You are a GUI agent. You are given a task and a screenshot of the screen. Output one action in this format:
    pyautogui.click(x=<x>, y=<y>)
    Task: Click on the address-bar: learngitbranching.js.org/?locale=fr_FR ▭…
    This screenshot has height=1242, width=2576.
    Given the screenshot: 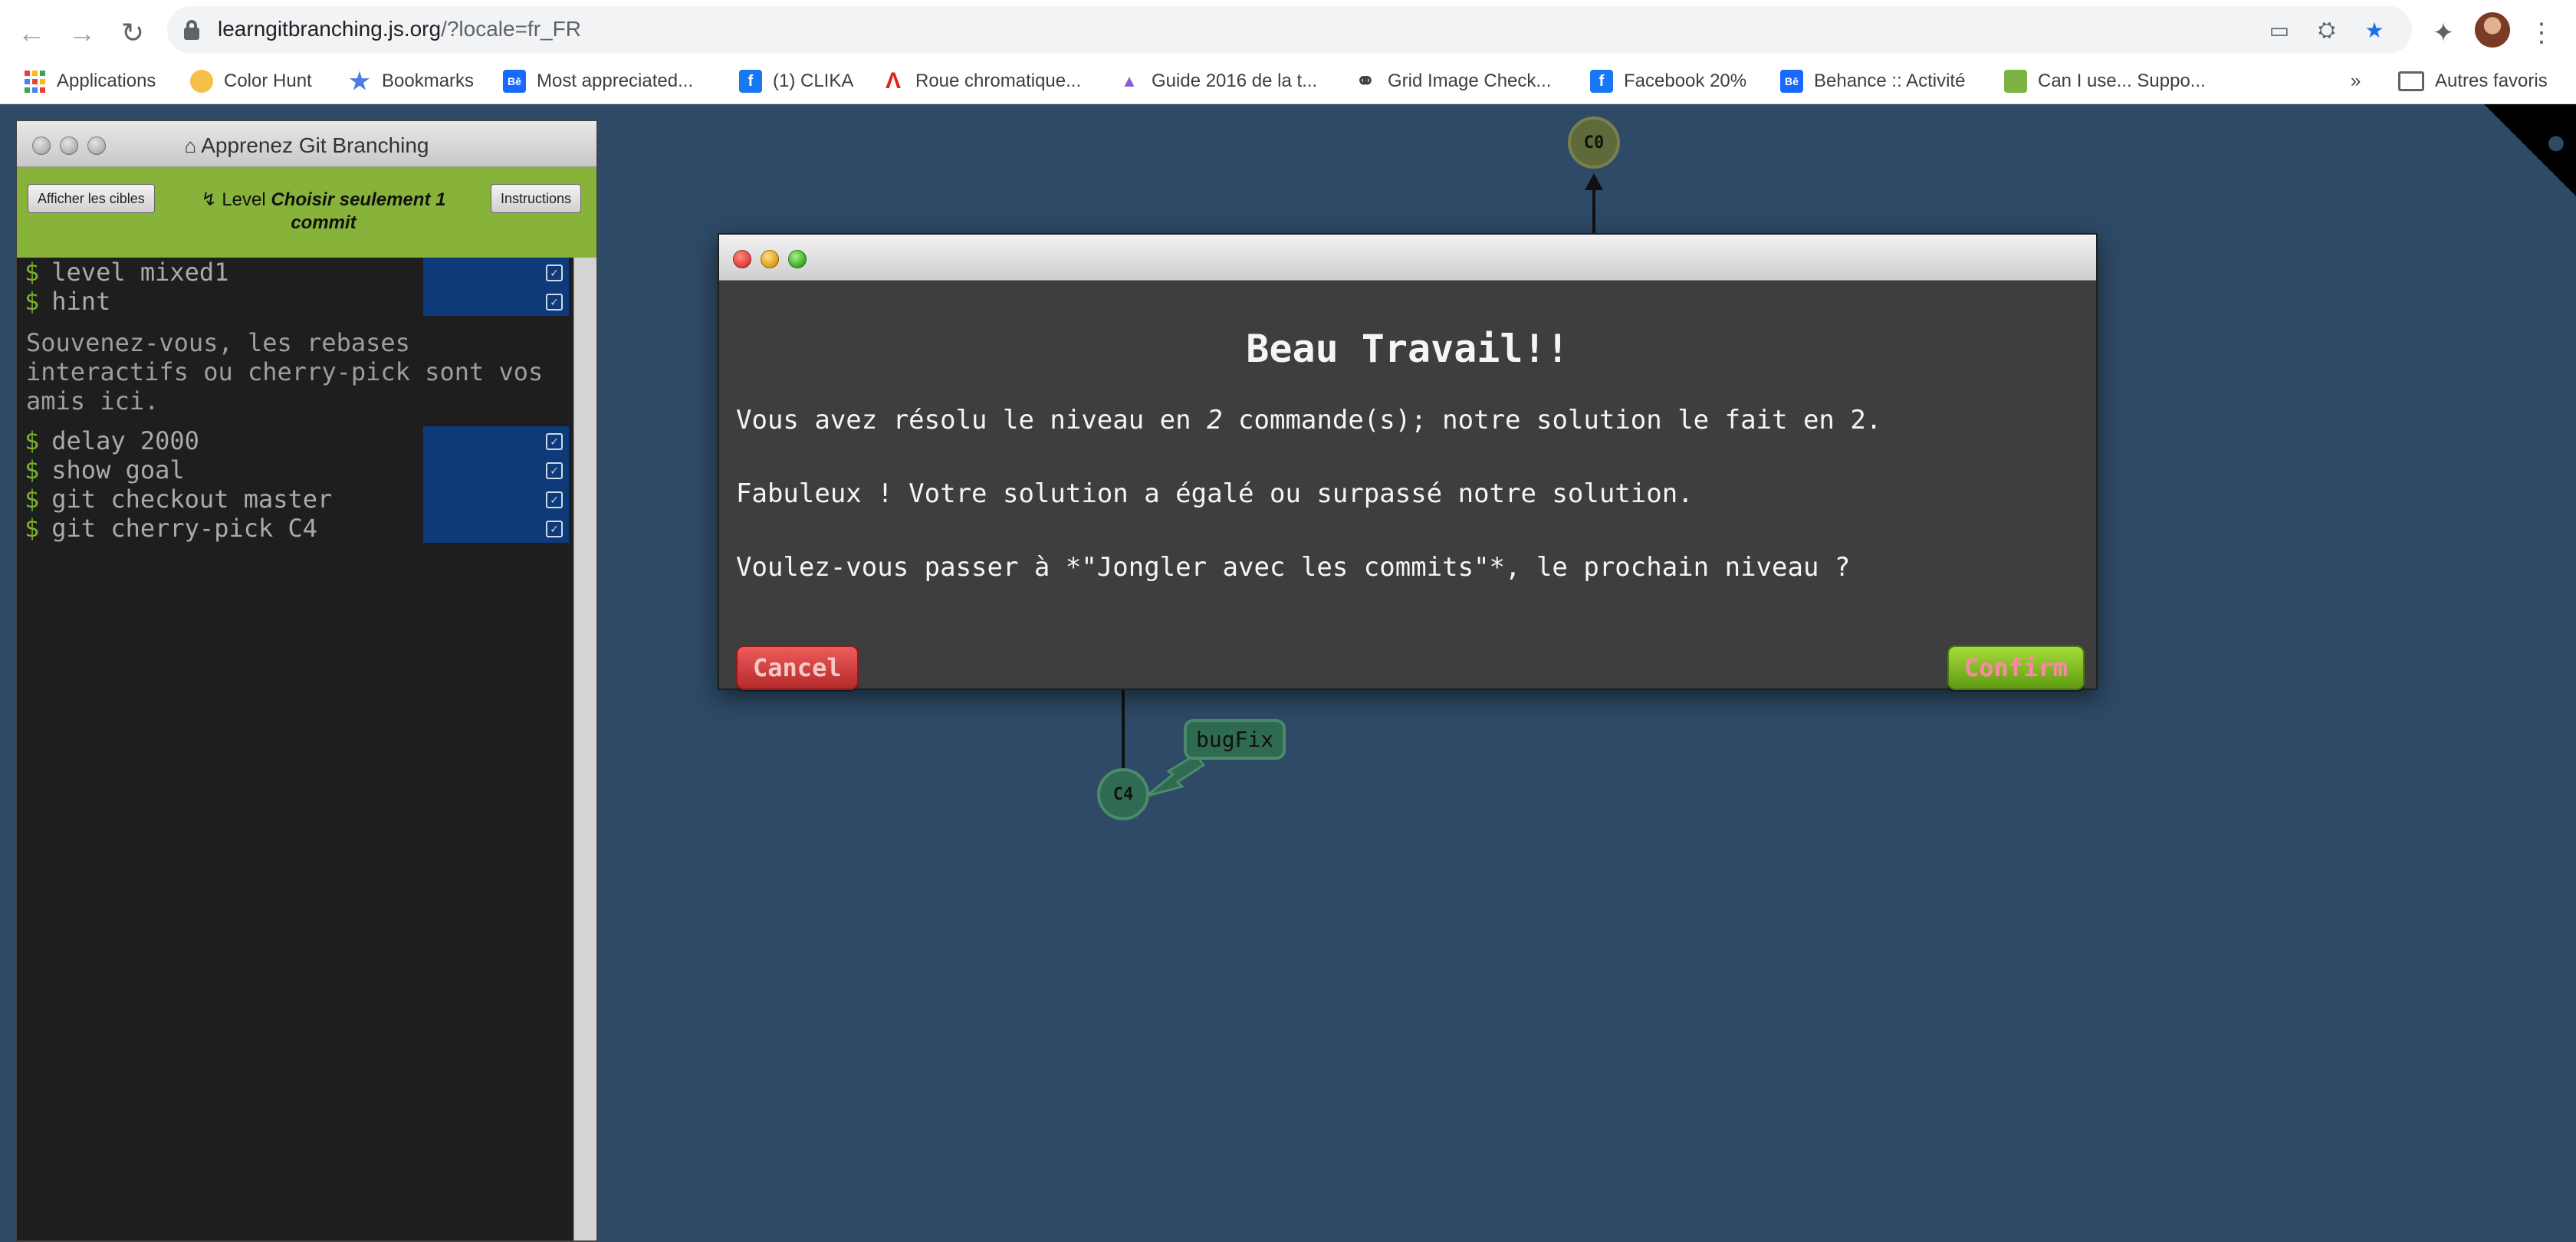 What is the action you would take?
    pyautogui.click(x=1290, y=30)
    